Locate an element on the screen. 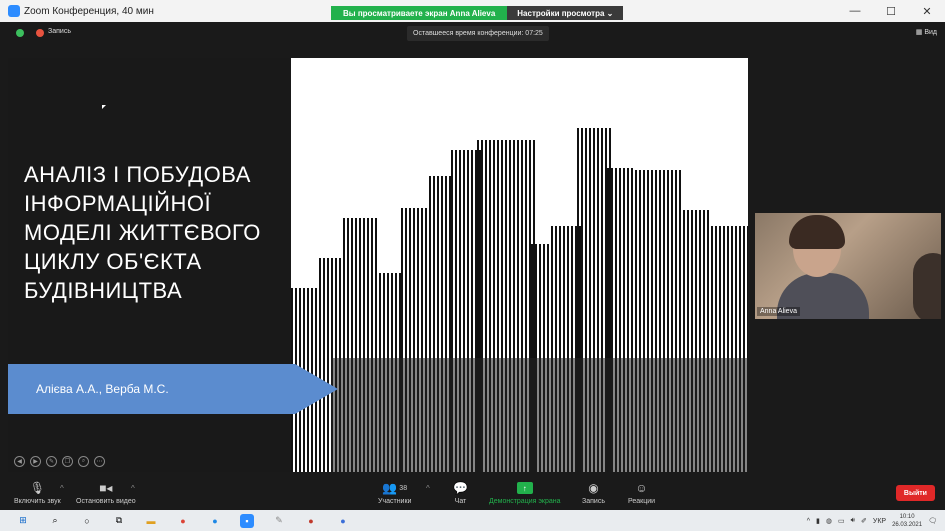 The width and height of the screenshot is (945, 531). edge-icon: ● is located at coordinates (215, 521).